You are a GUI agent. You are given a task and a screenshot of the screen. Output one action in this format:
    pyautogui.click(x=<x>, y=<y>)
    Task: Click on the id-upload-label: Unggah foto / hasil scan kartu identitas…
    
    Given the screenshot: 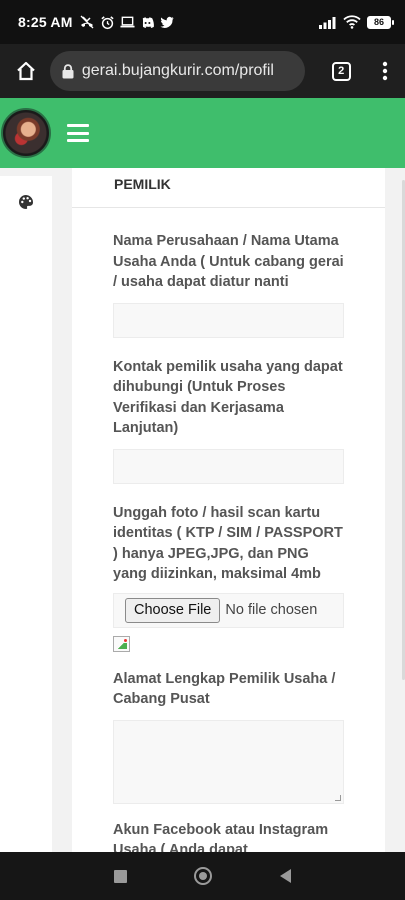 What is the action you would take?
    pyautogui.click(x=228, y=543)
    